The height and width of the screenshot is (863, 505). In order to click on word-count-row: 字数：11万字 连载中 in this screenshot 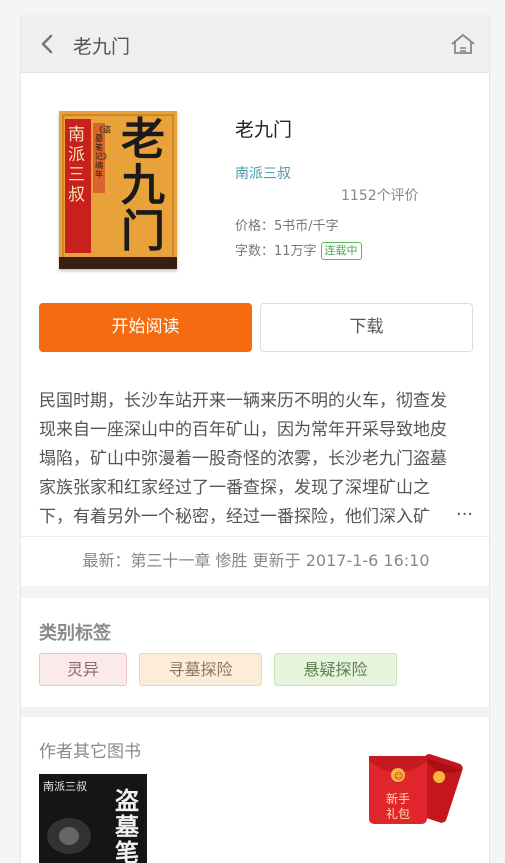, I will do `click(298, 250)`.